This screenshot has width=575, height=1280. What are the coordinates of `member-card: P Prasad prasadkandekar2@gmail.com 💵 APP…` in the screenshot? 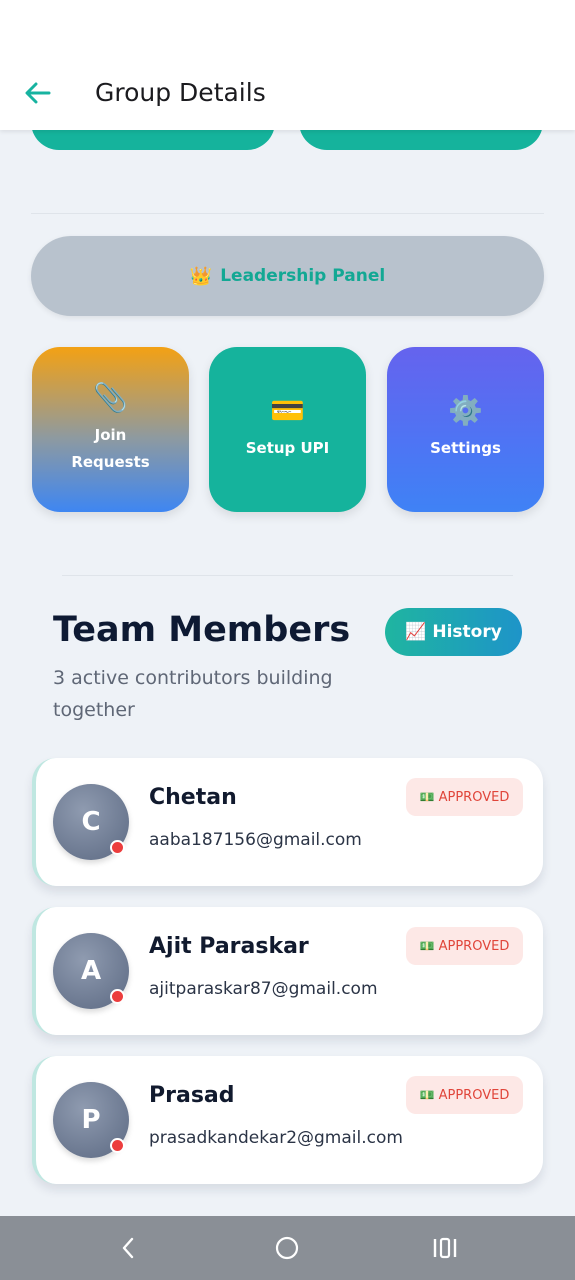 It's located at (287, 1120).